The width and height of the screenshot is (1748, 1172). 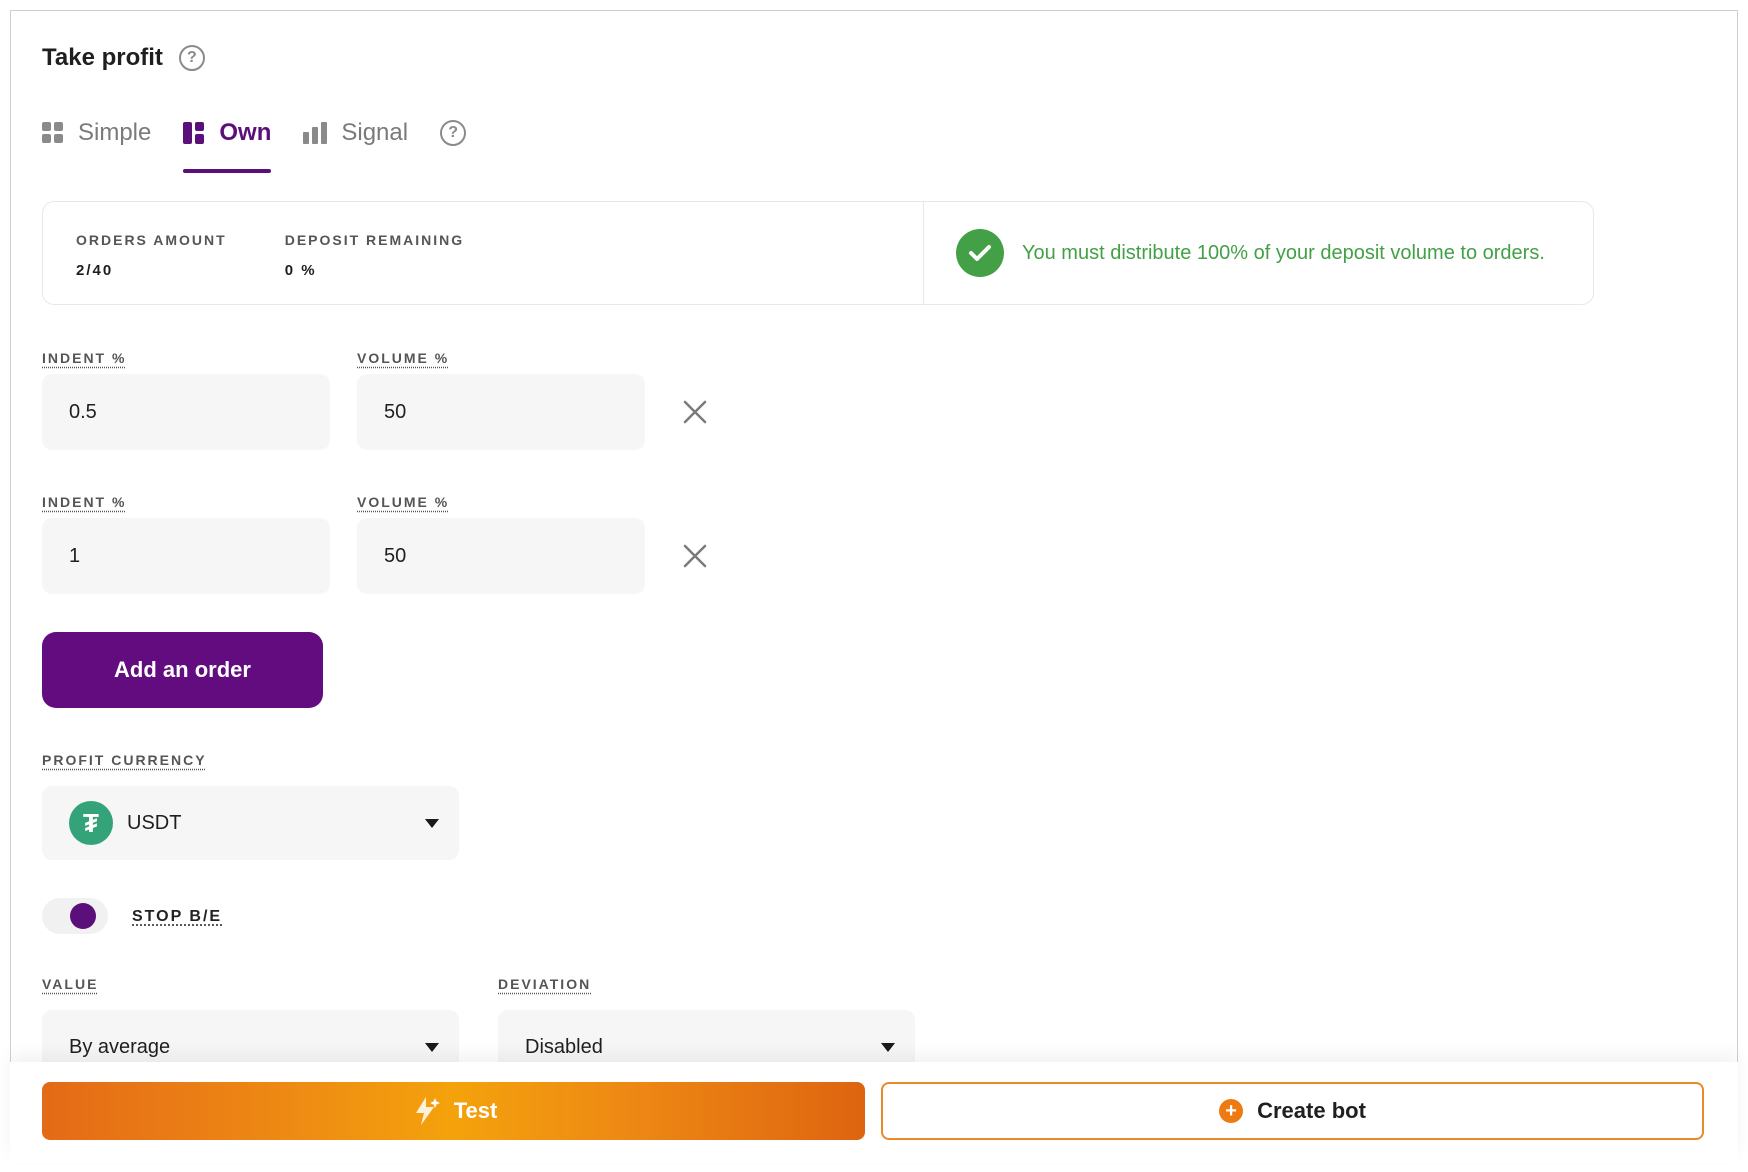 I want to click on profit-currency-label: PROFIT CURRENCY, so click(x=124, y=760).